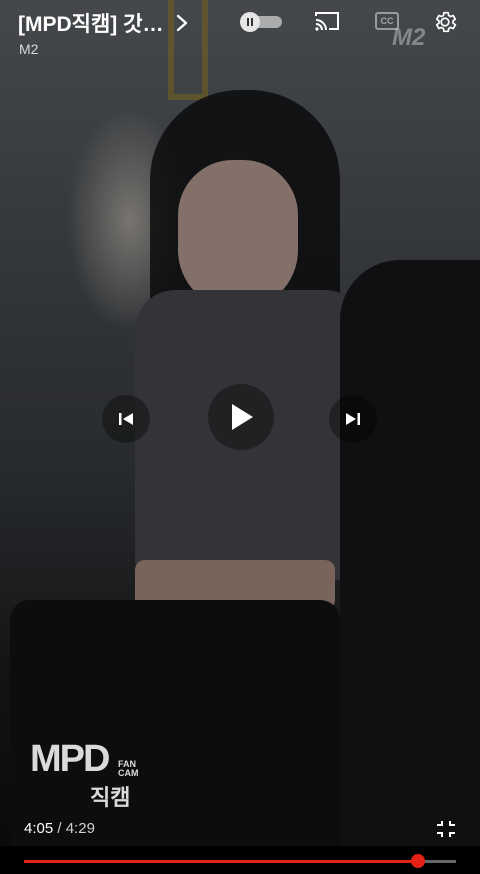 The width and height of the screenshot is (480, 874). I want to click on play-icon, so click(242, 417).